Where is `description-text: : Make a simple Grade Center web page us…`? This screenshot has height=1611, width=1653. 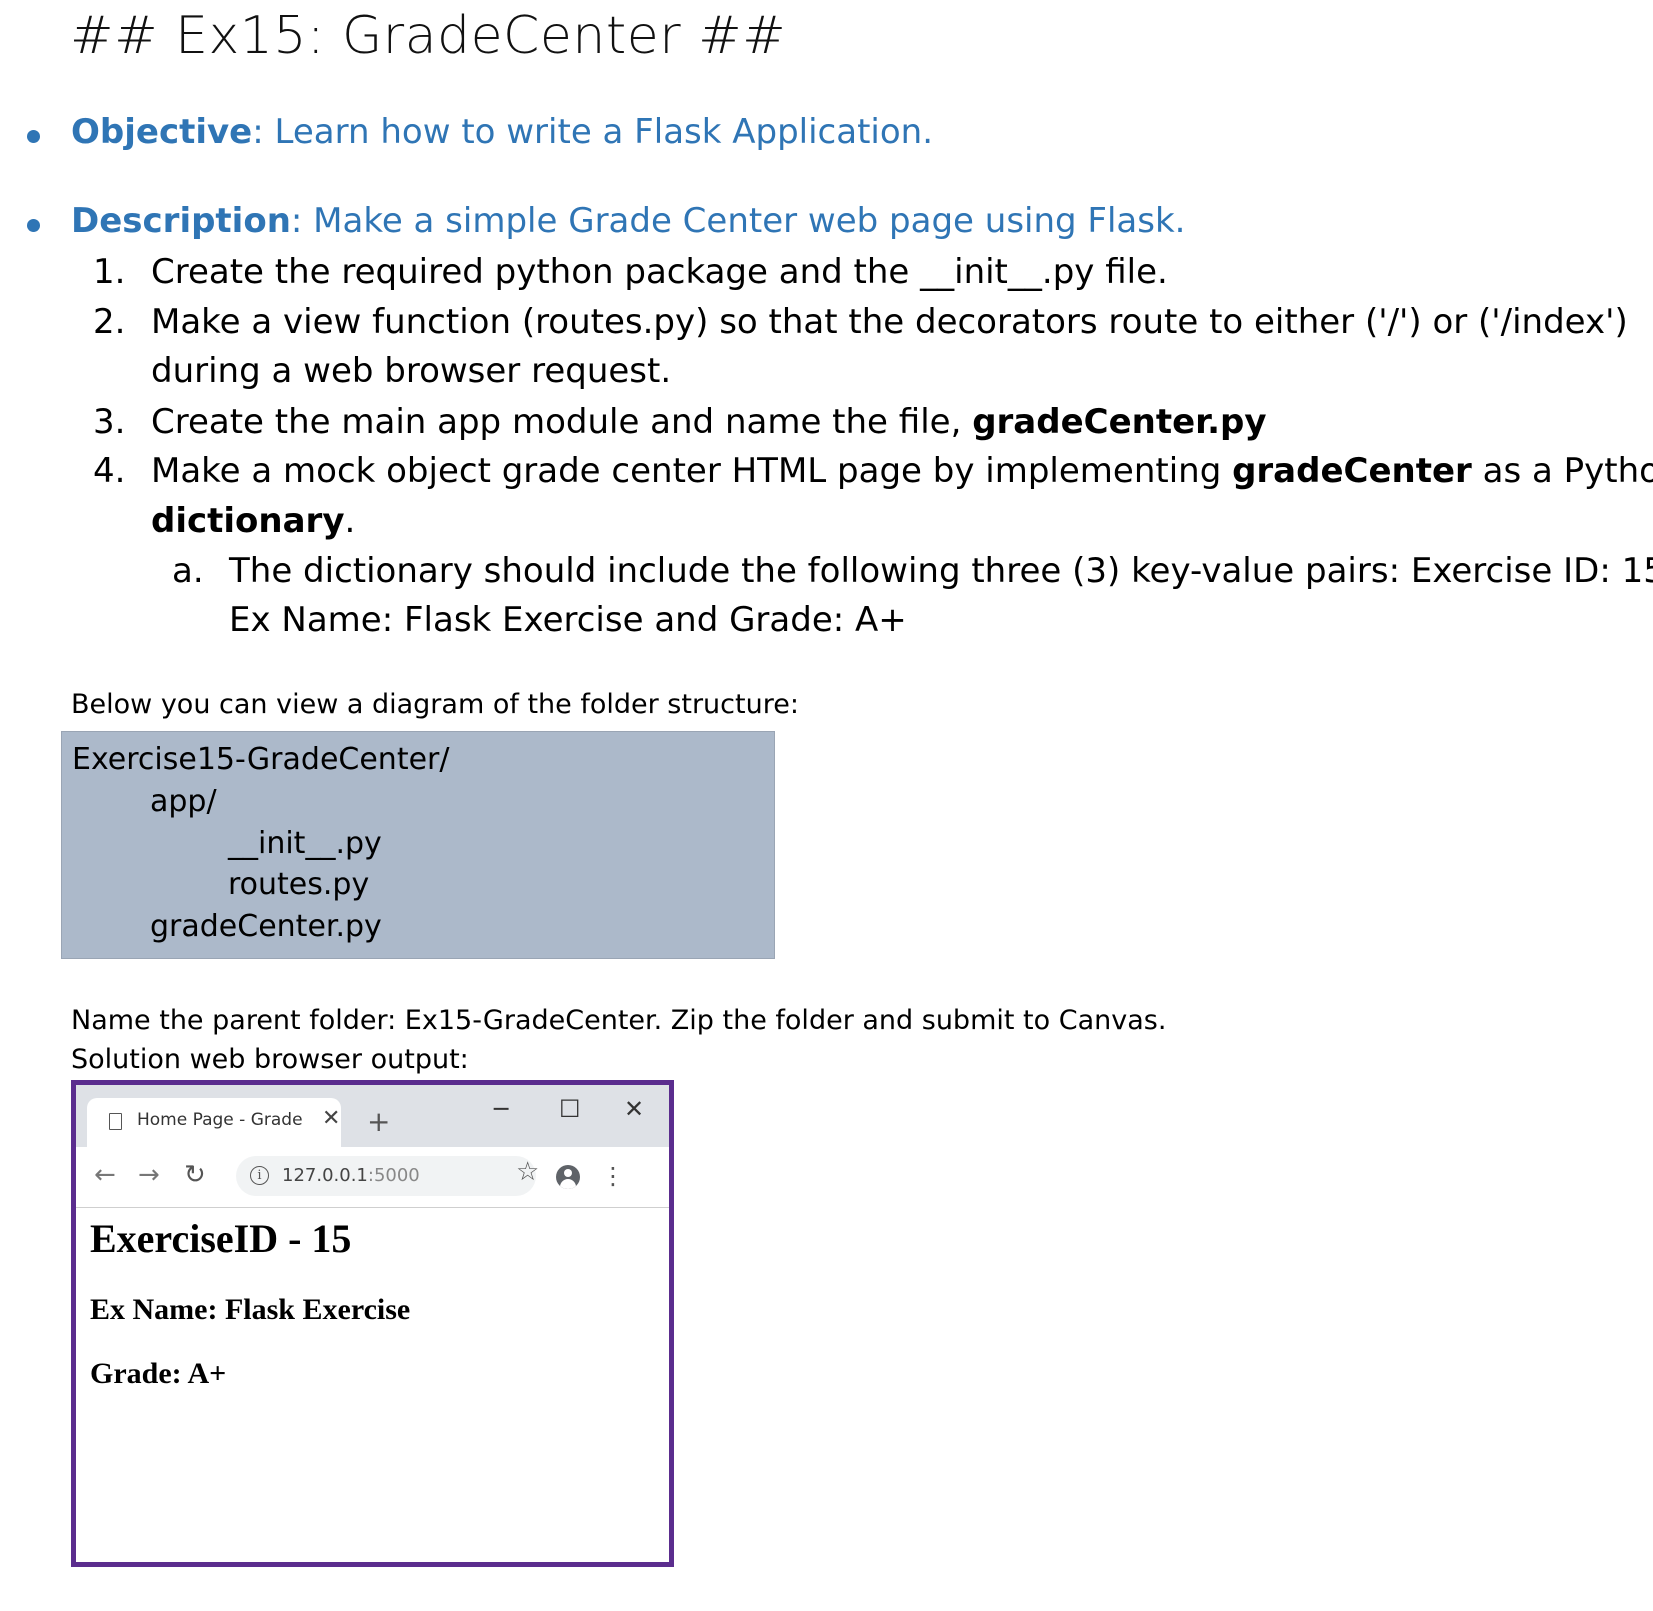 description-text: : Make a simple Grade Center web page us… is located at coordinates (738, 221).